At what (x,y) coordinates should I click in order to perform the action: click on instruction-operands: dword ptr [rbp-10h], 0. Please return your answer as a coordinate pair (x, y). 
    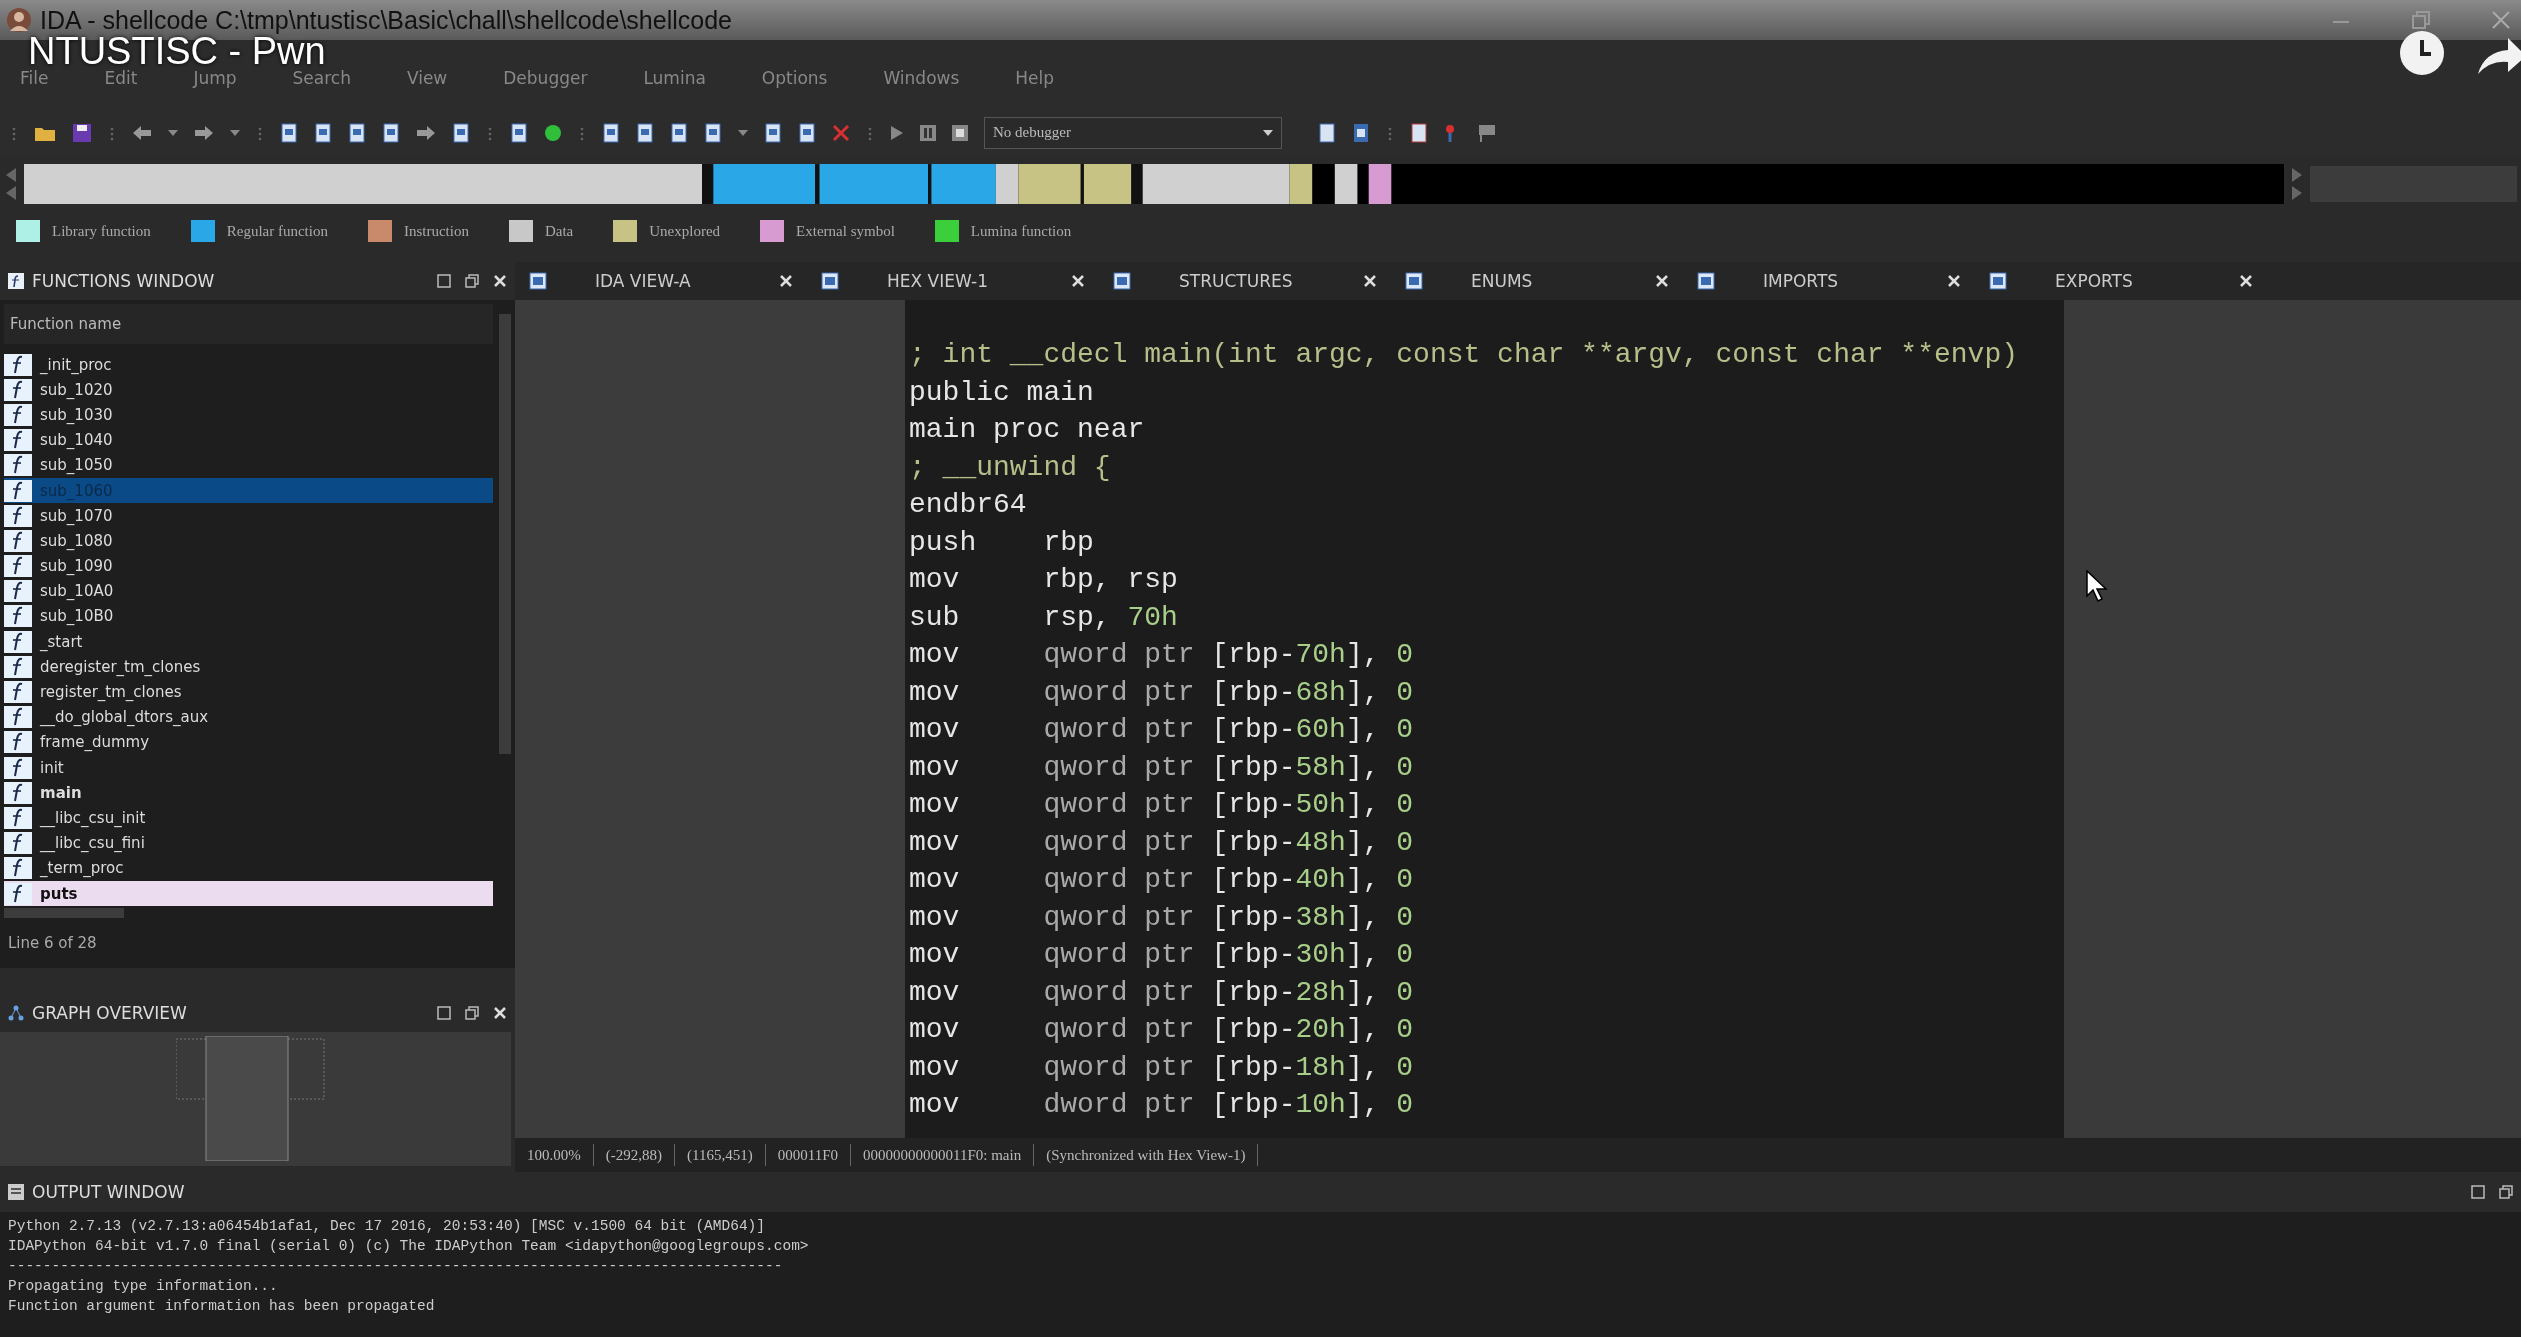
    Looking at the image, I should click on (1228, 1105).